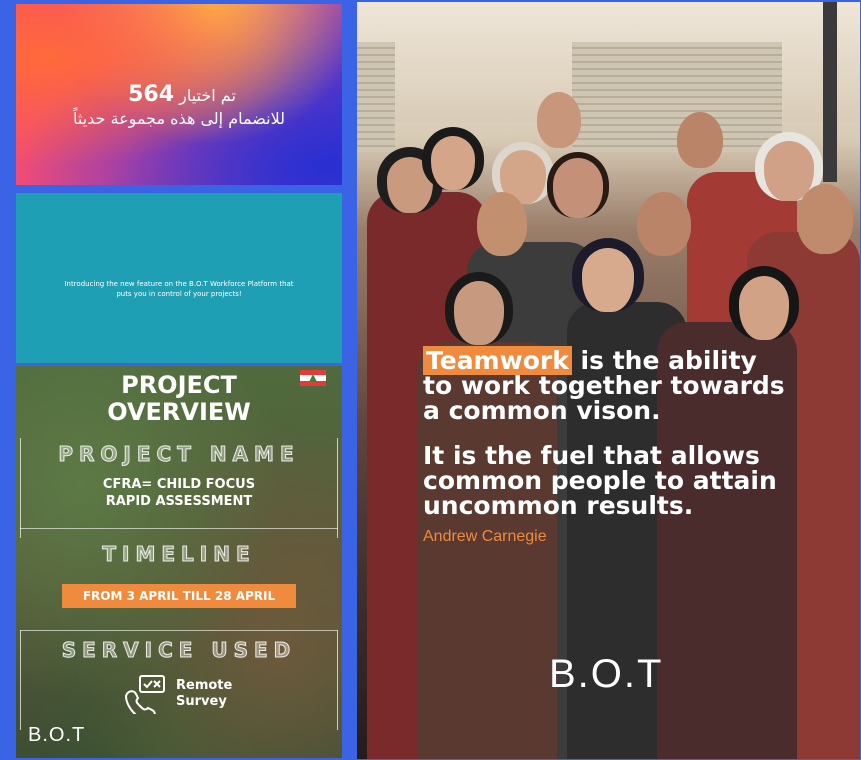 The height and width of the screenshot is (760, 861). I want to click on timeline-heading: TIMELINE, so click(179, 554).